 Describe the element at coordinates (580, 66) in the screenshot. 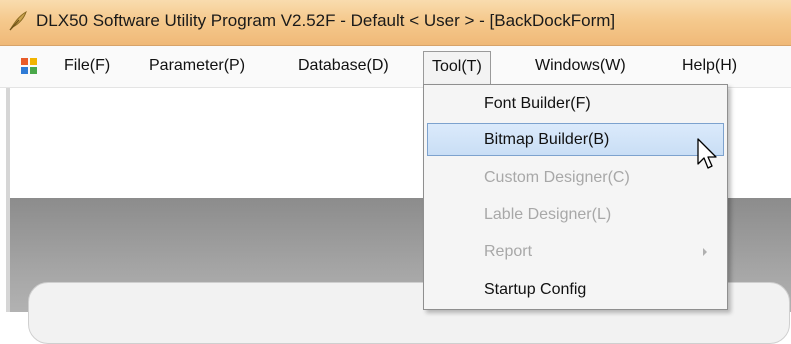

I see `menu-windows: Windows(W)` at that location.